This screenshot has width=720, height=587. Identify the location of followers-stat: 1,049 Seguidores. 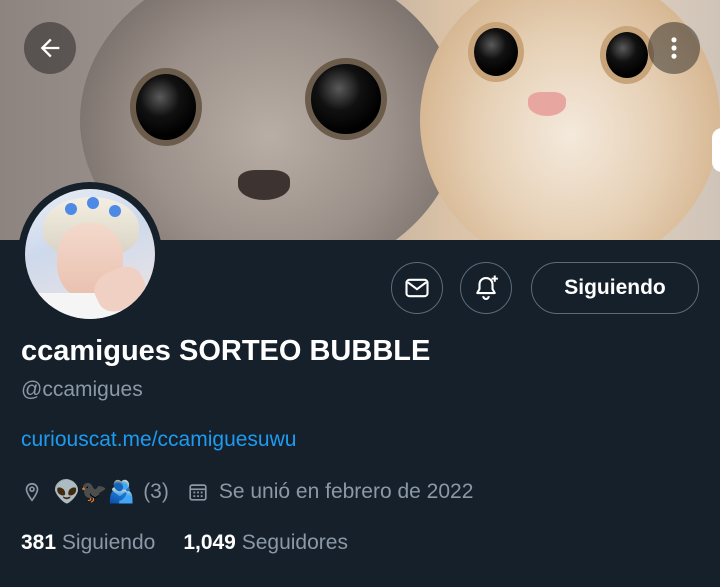
(265, 543).